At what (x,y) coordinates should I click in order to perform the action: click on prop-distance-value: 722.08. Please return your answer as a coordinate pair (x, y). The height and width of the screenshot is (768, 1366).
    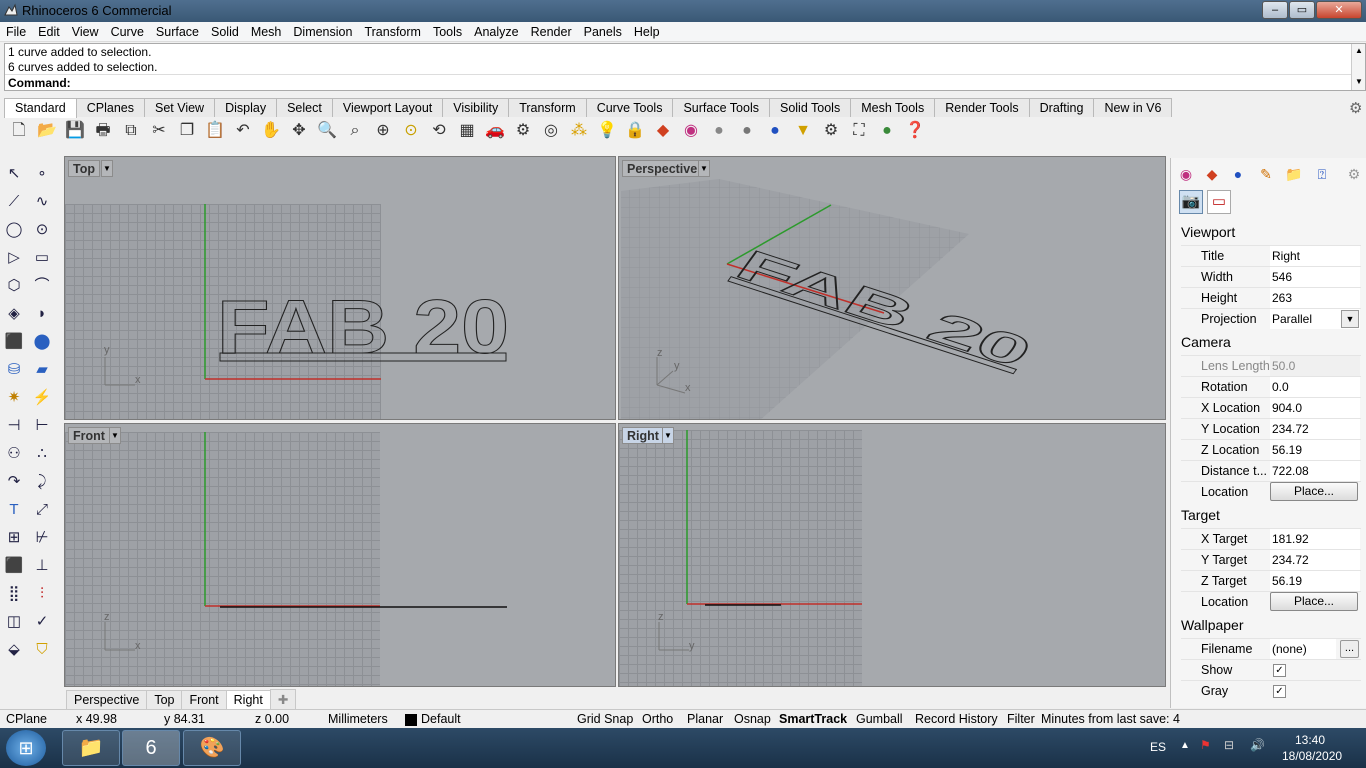
    Looking at the image, I should click on (1315, 471).